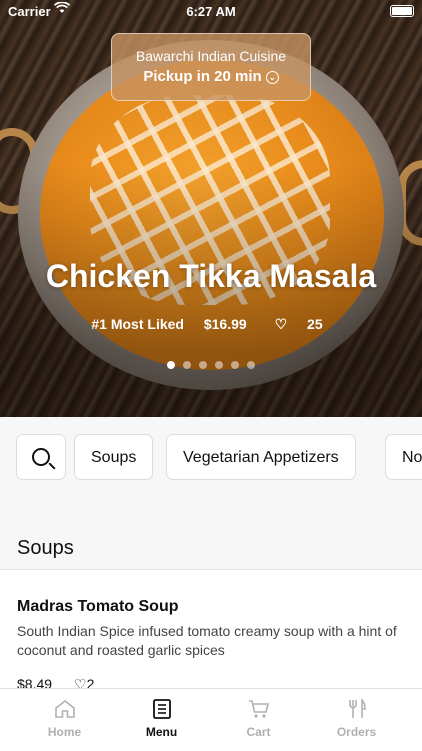 This screenshot has width=422, height=751. Describe the element at coordinates (403, 457) in the screenshot. I see `category-chip-next: No` at that location.